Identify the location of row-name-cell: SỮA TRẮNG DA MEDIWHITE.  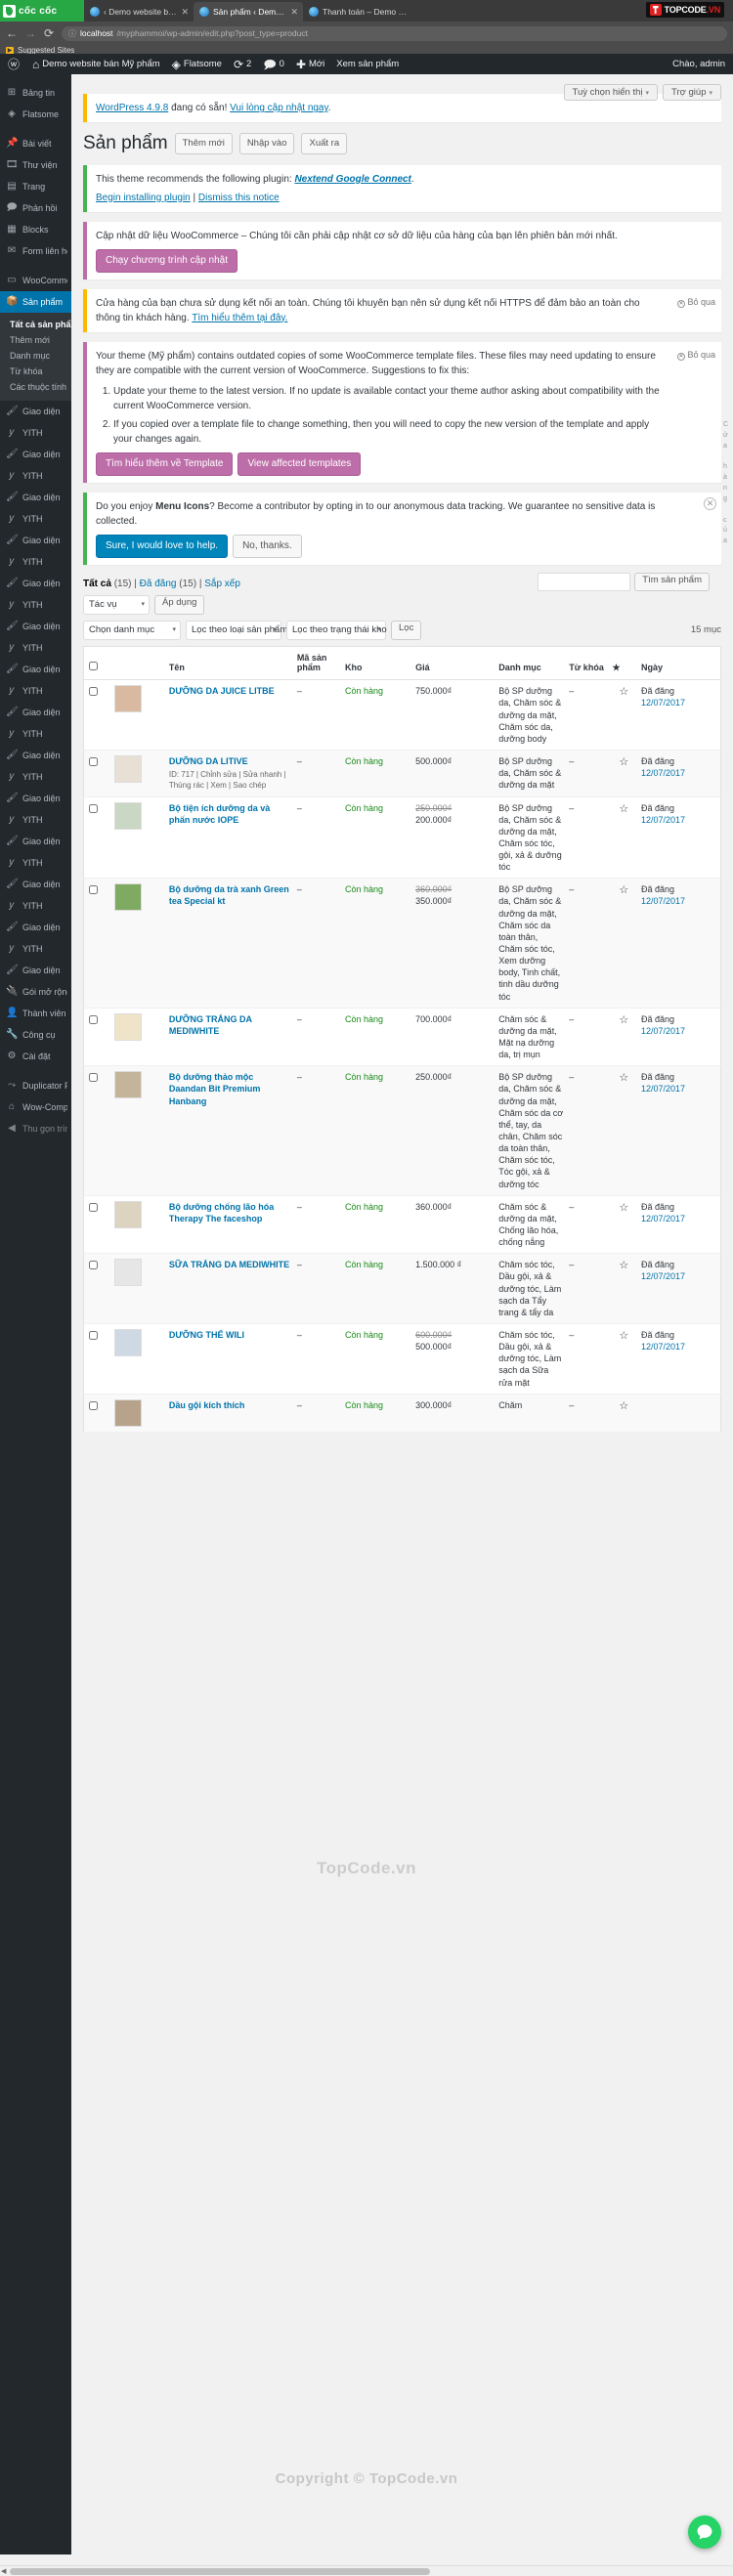
(229, 1288).